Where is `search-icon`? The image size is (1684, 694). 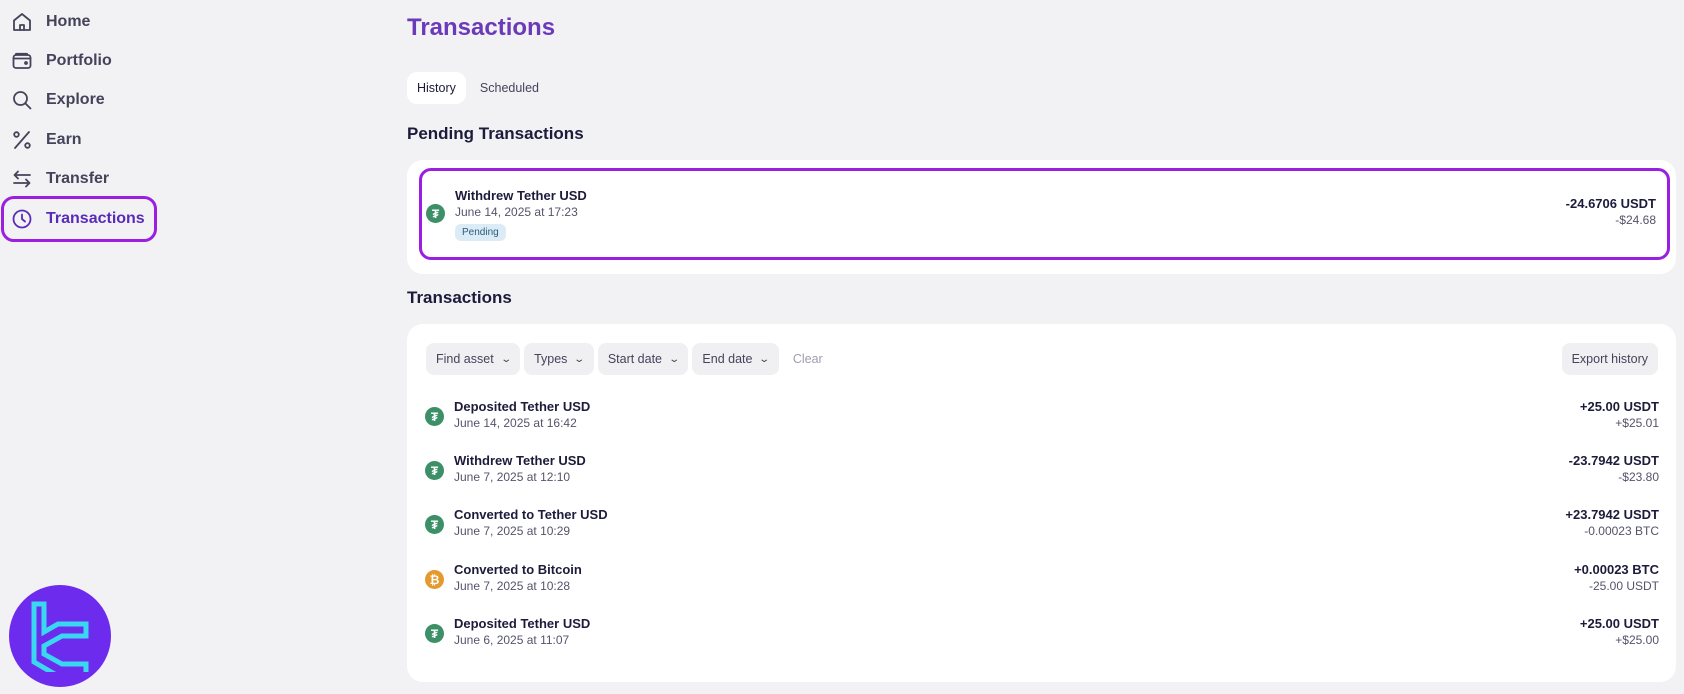
search-icon is located at coordinates (22, 100).